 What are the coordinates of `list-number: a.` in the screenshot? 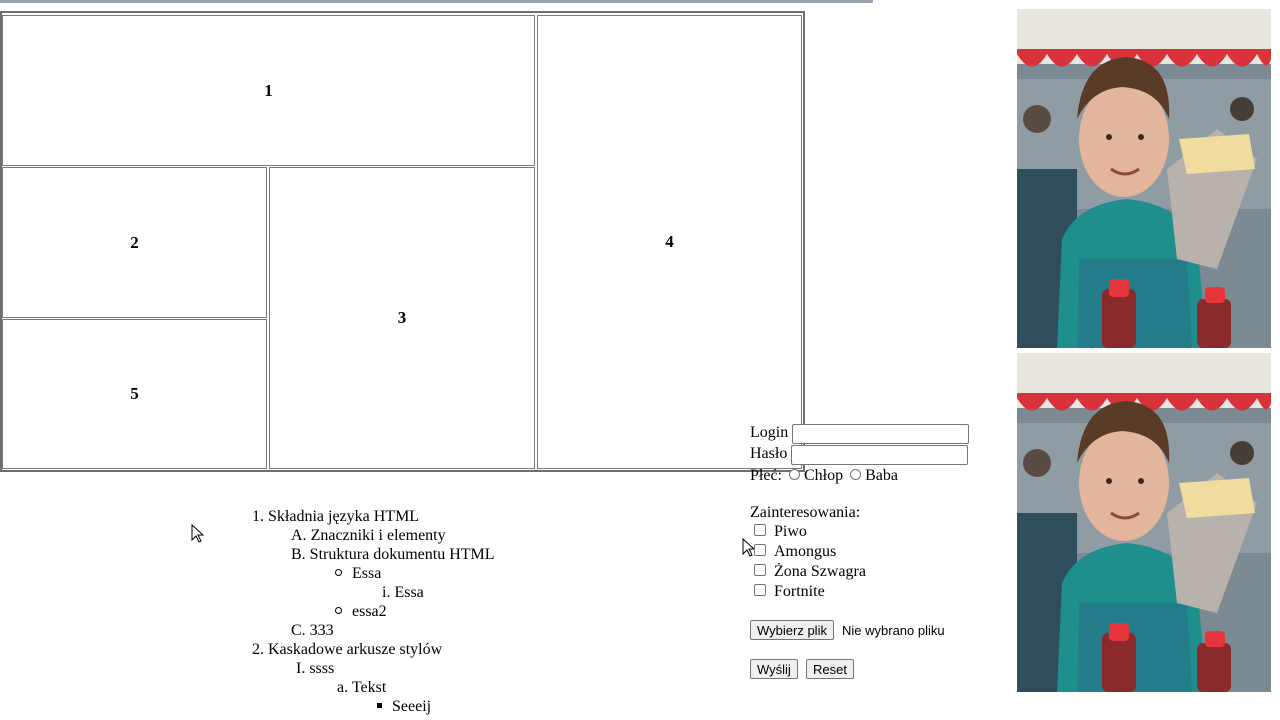 It's located at (343, 687).